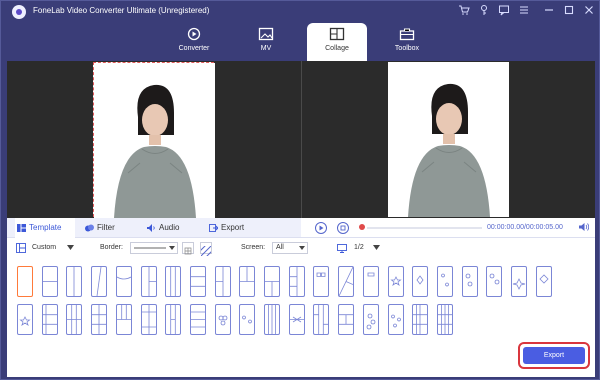 This screenshot has height=380, width=600. I want to click on collage-cell-right, so click(448, 139).